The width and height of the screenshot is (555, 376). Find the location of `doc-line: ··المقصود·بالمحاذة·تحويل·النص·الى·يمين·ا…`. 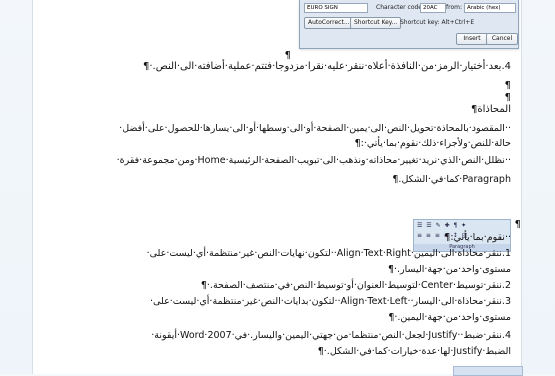

doc-line: ··المقصود·بالمحاذة·تحويل·النص·الى·يمين·ا… is located at coordinates (315, 128).